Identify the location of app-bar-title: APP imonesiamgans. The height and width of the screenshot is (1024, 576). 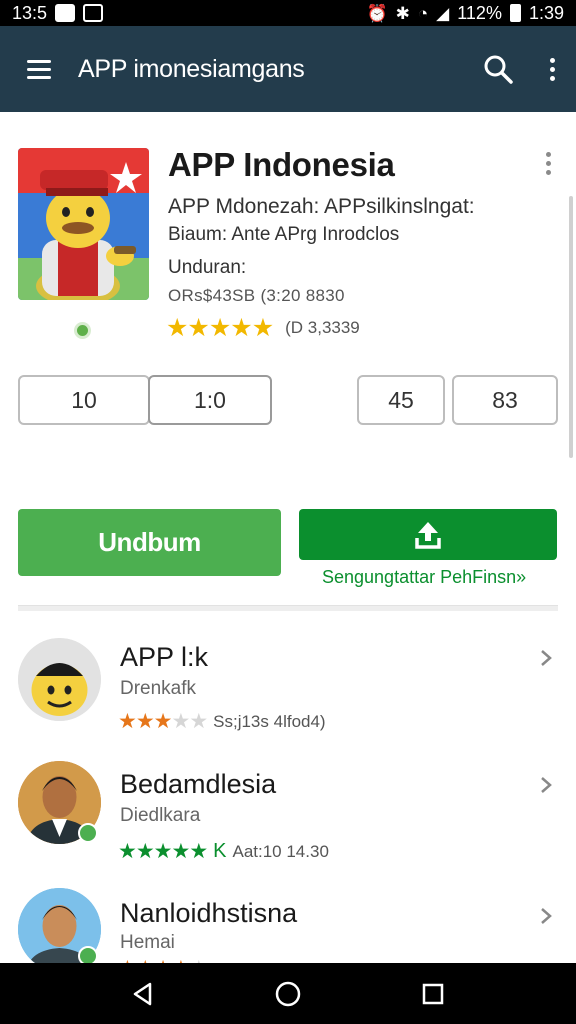
(191, 68).